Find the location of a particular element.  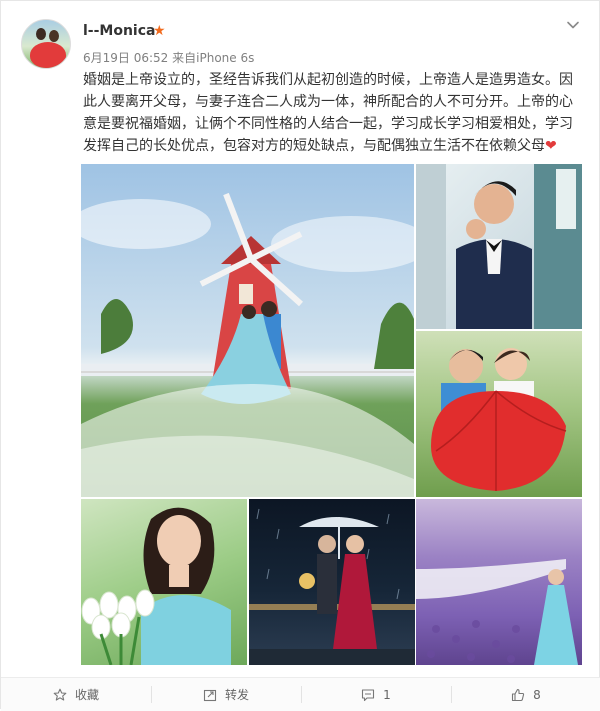

comment-count: 1 is located at coordinates (387, 694).